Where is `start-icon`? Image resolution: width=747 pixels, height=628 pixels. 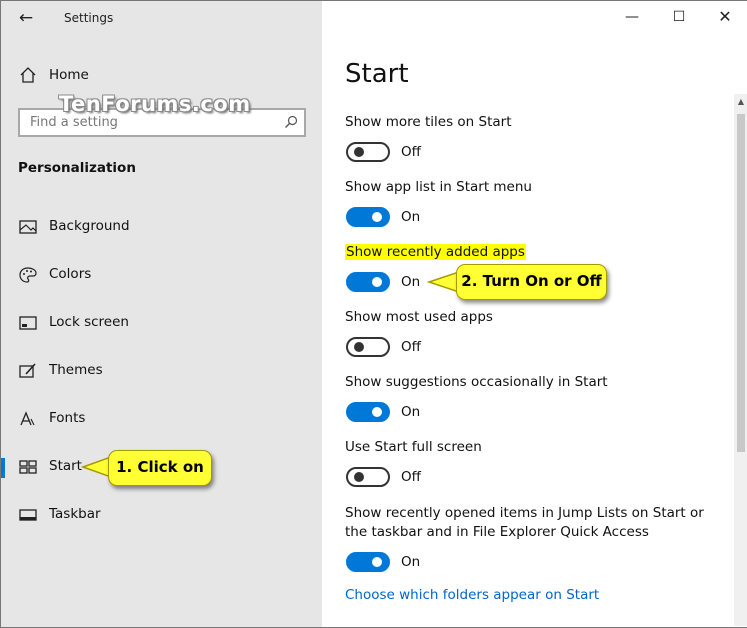 start-icon is located at coordinates (28, 467).